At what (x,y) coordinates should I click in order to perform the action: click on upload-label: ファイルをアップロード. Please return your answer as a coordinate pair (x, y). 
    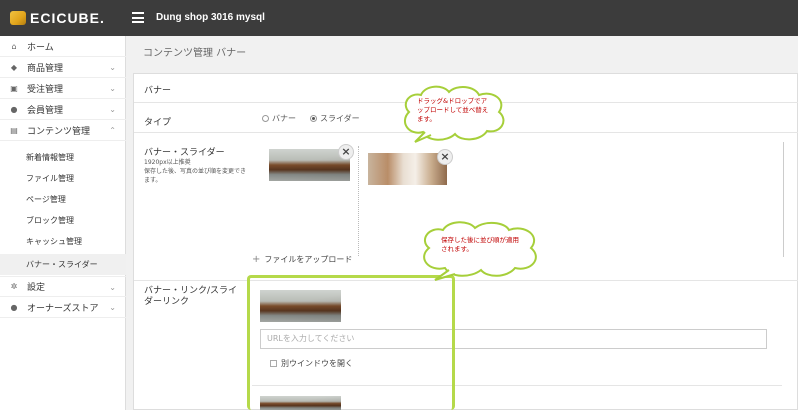
    Looking at the image, I should click on (308, 259).